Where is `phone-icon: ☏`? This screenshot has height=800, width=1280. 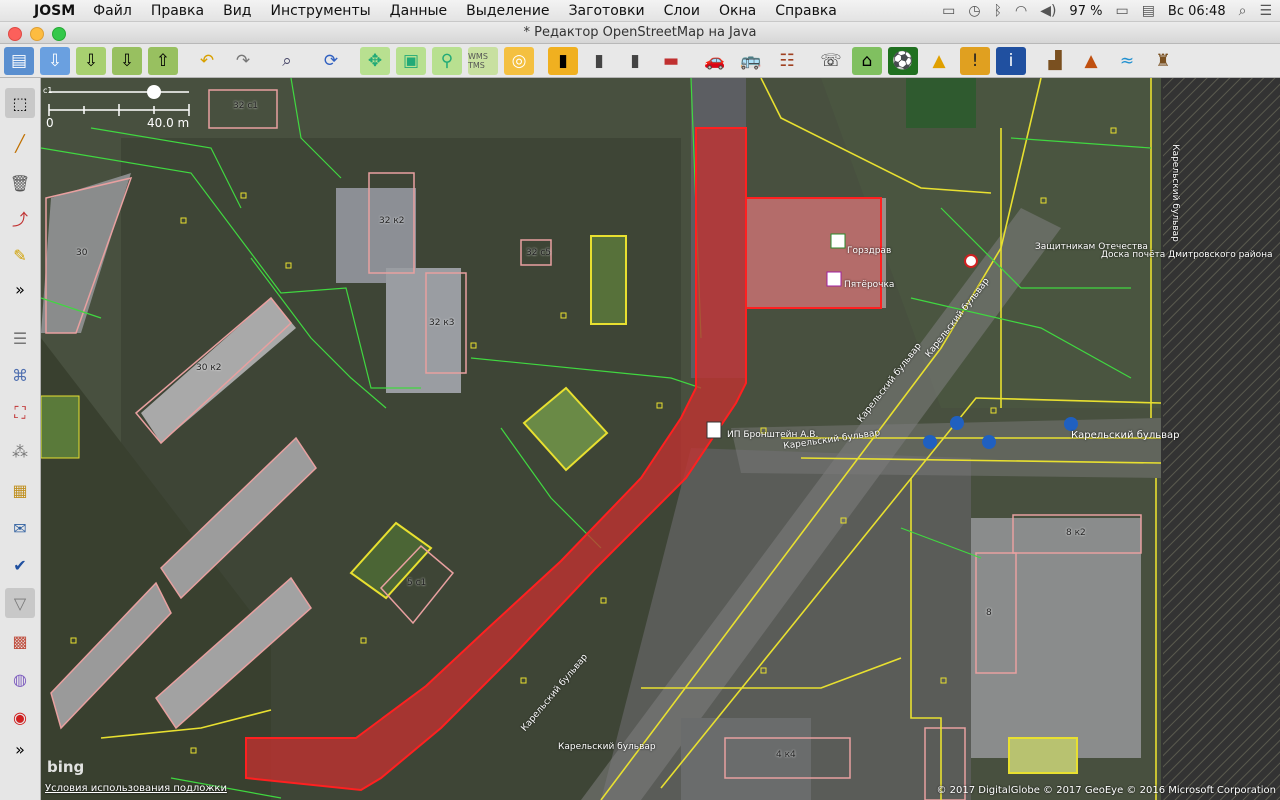 phone-icon: ☏ is located at coordinates (831, 61).